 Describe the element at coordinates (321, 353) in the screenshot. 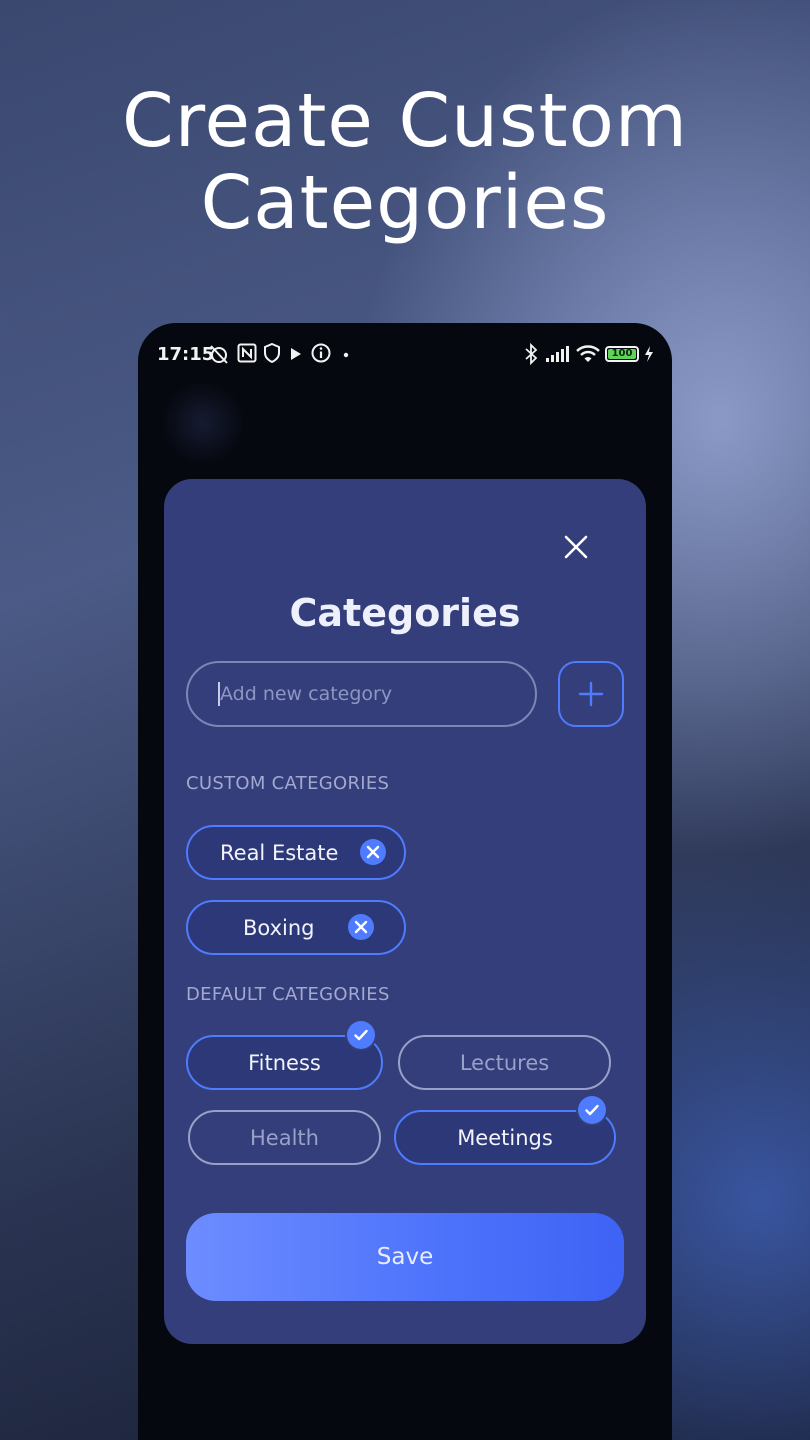

I see `info-icon` at that location.